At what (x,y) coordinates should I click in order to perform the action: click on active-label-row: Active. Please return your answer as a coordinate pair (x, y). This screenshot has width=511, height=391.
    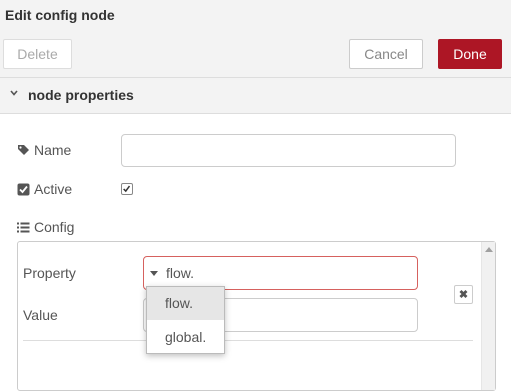
    Looking at the image, I should click on (44, 189).